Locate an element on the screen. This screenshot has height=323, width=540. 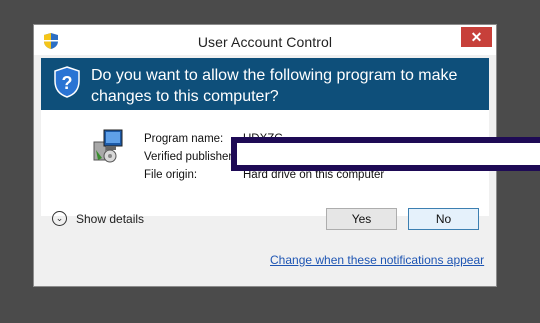
close-button: ✕ is located at coordinates (476, 37).